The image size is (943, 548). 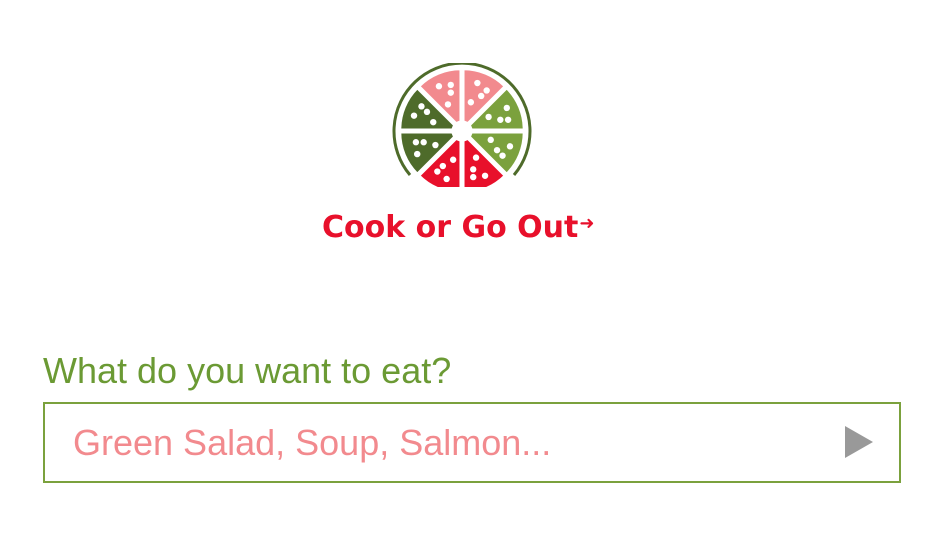 I want to click on brand-name: Cook or Go Out ➜, so click(x=477, y=227).